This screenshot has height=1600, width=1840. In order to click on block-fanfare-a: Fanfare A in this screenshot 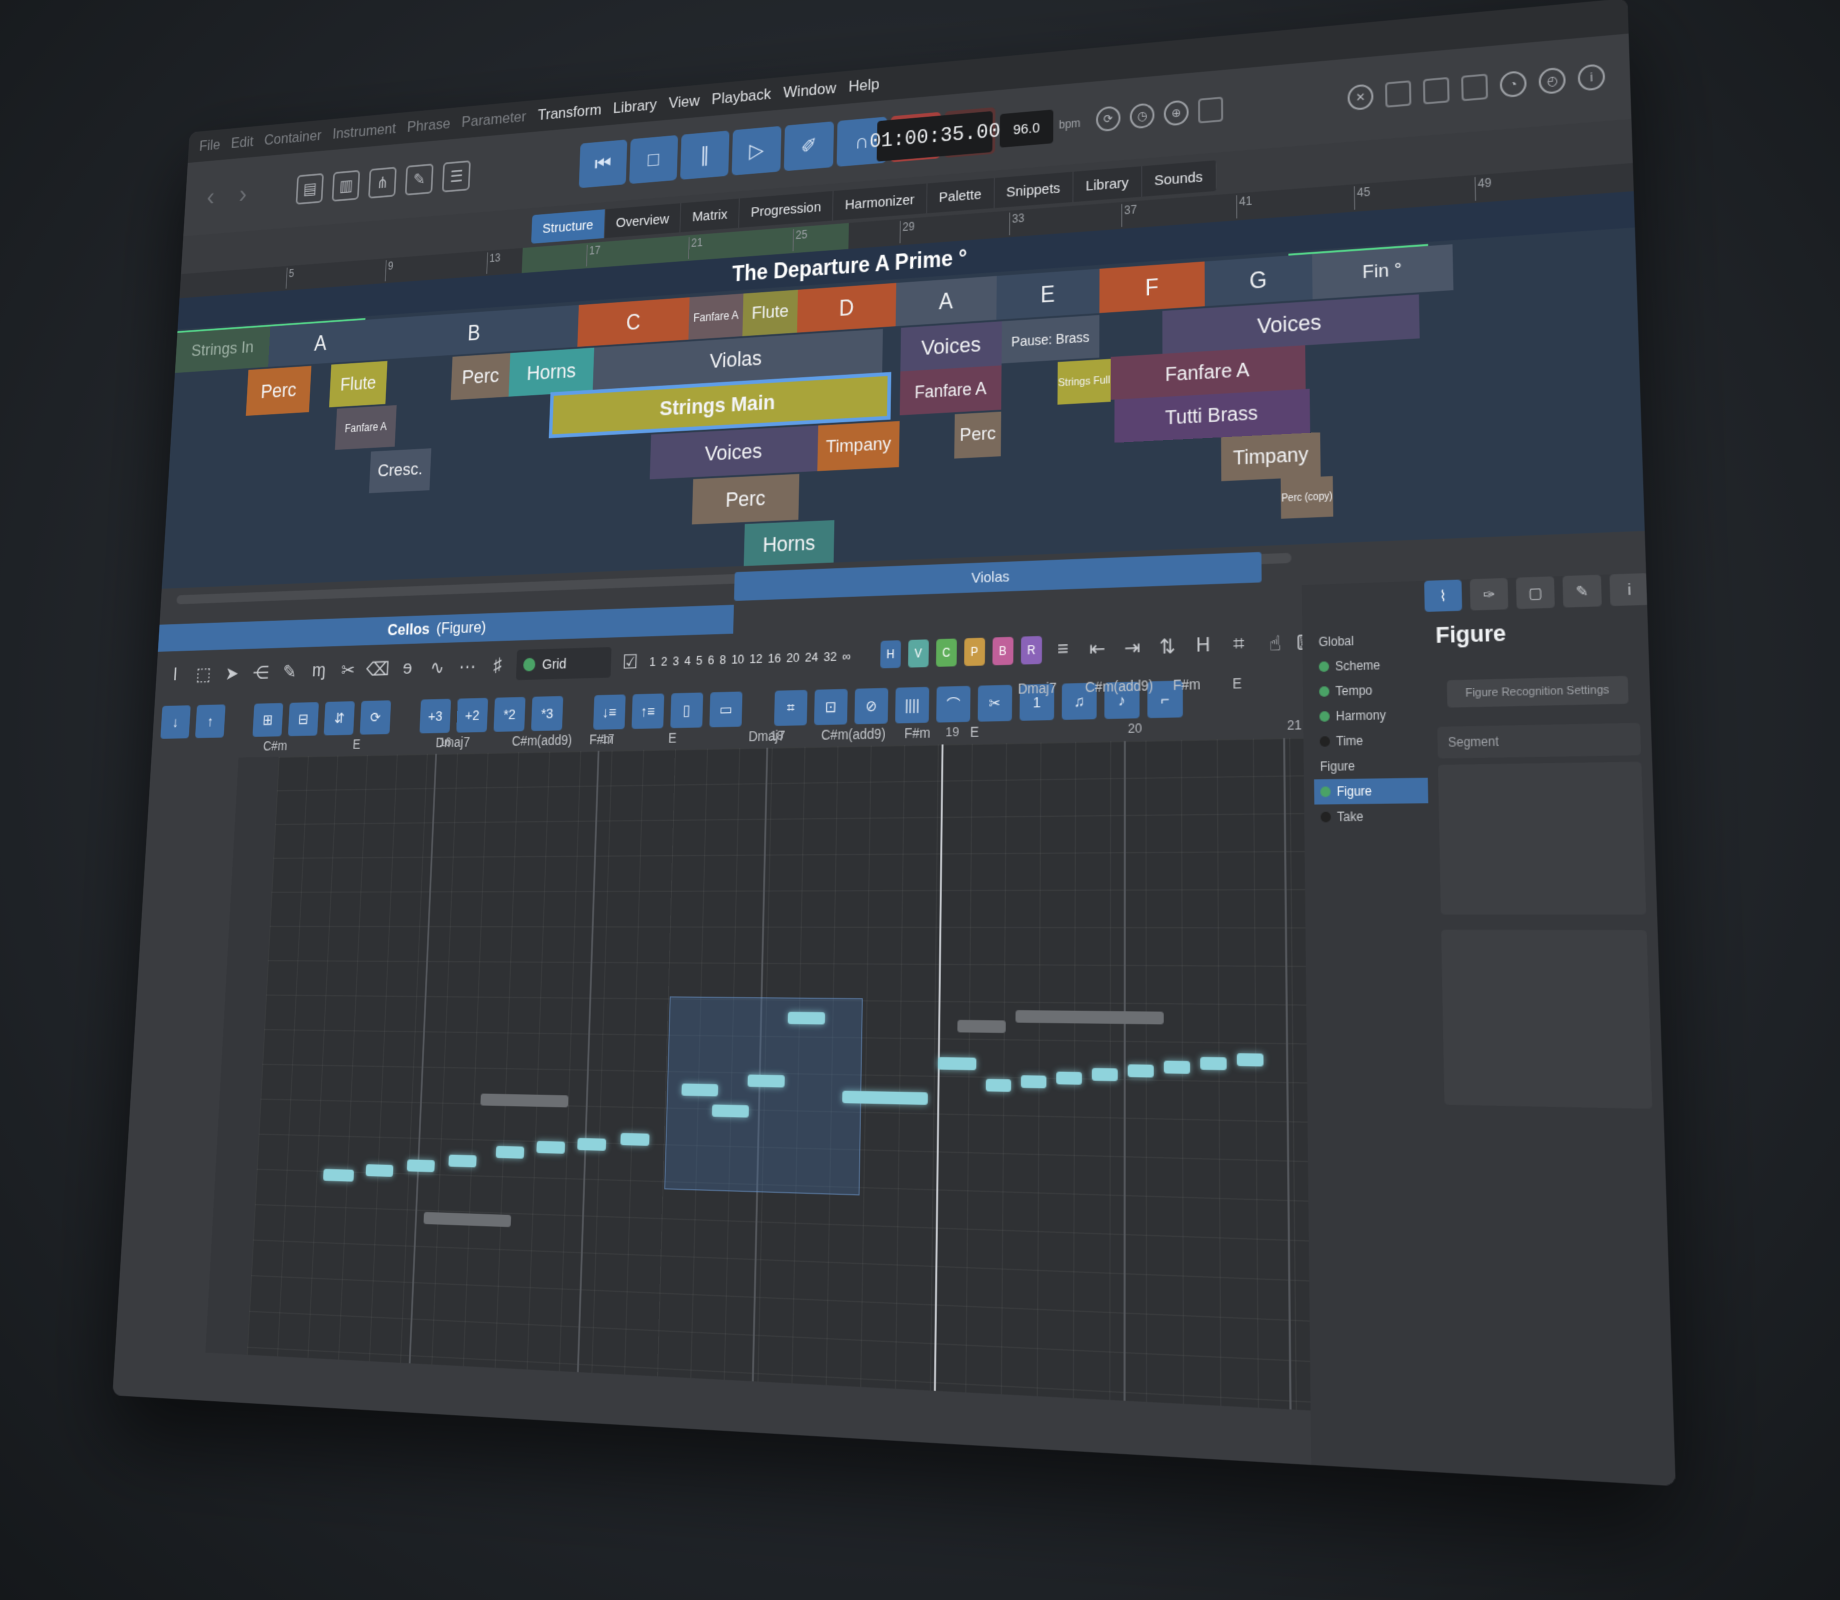, I will do `click(365, 427)`.